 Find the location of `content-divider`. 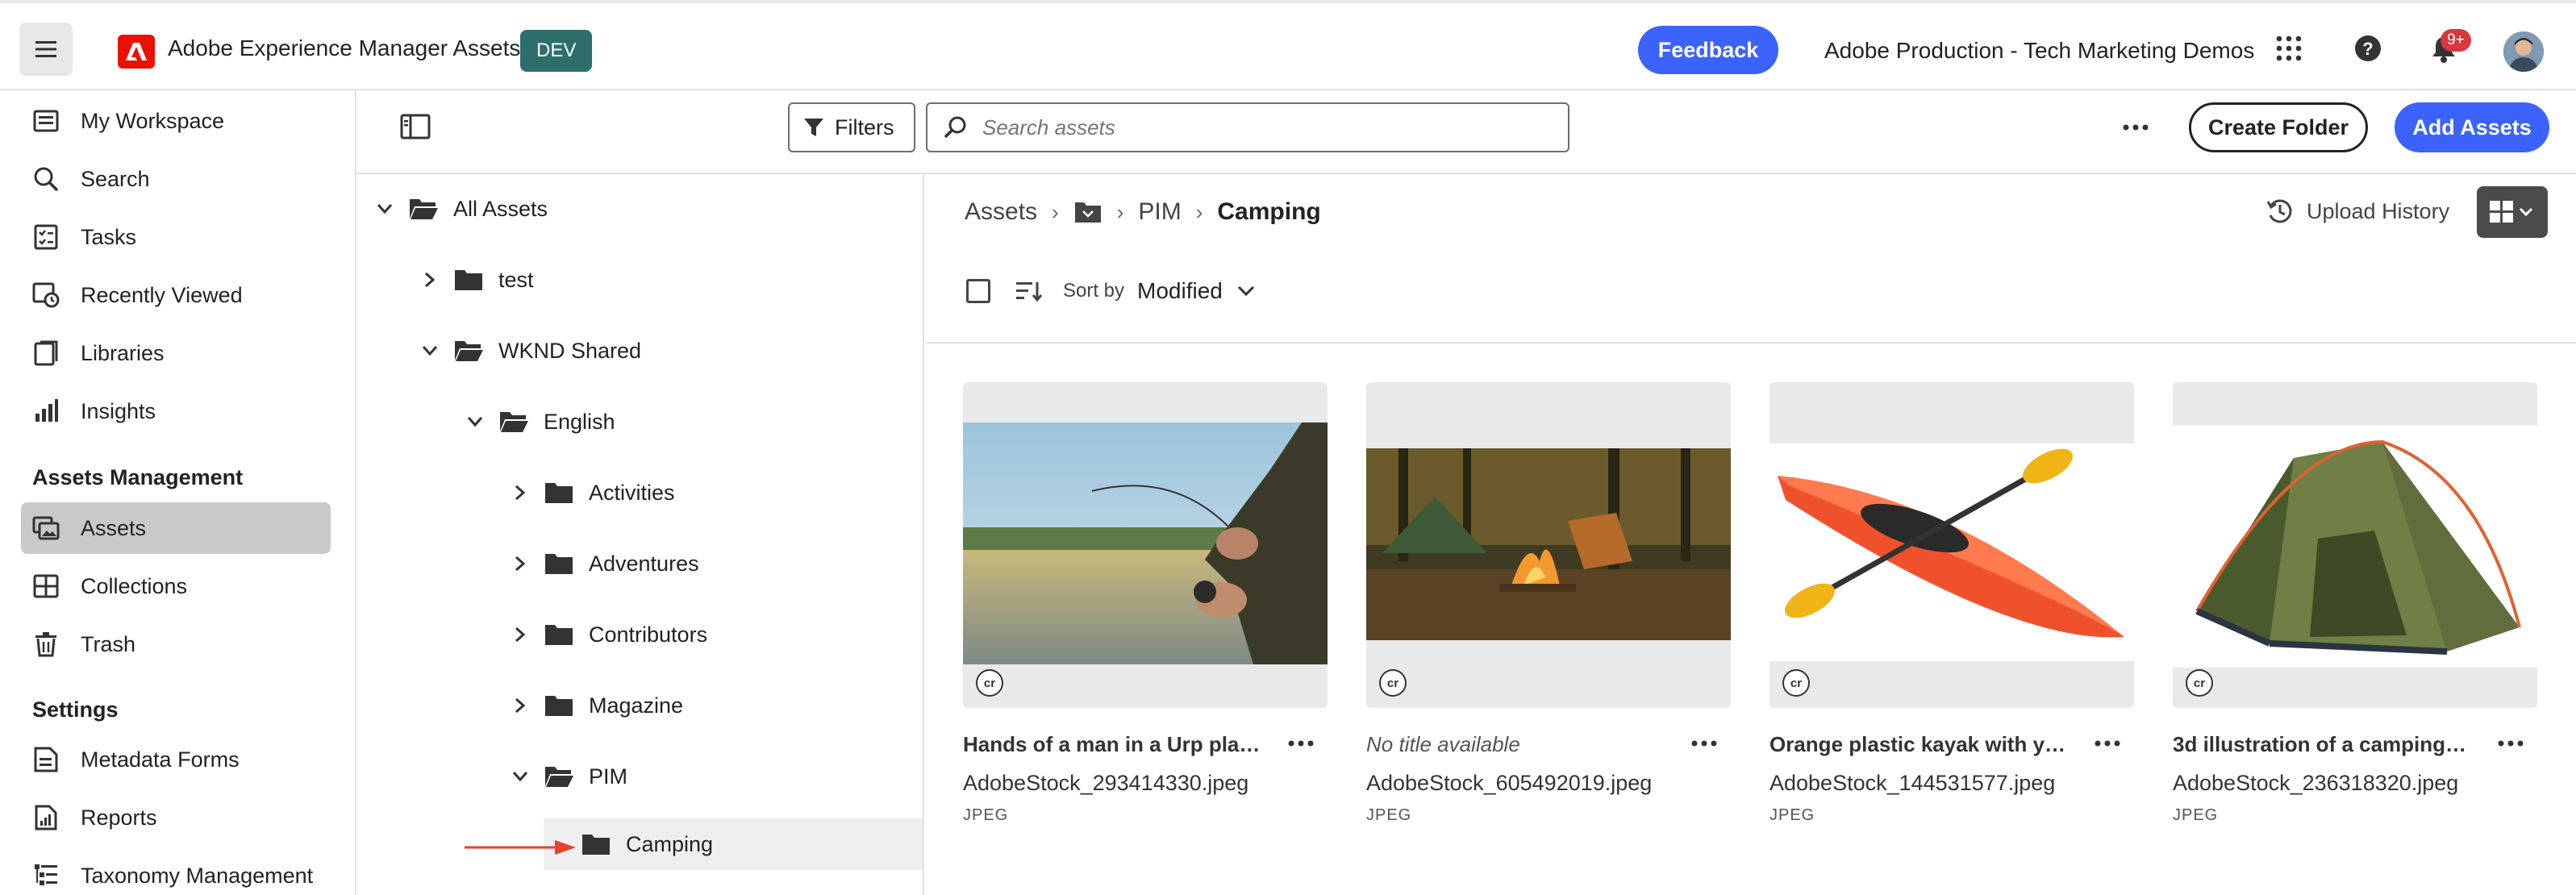

content-divider is located at coordinates (1751, 342).